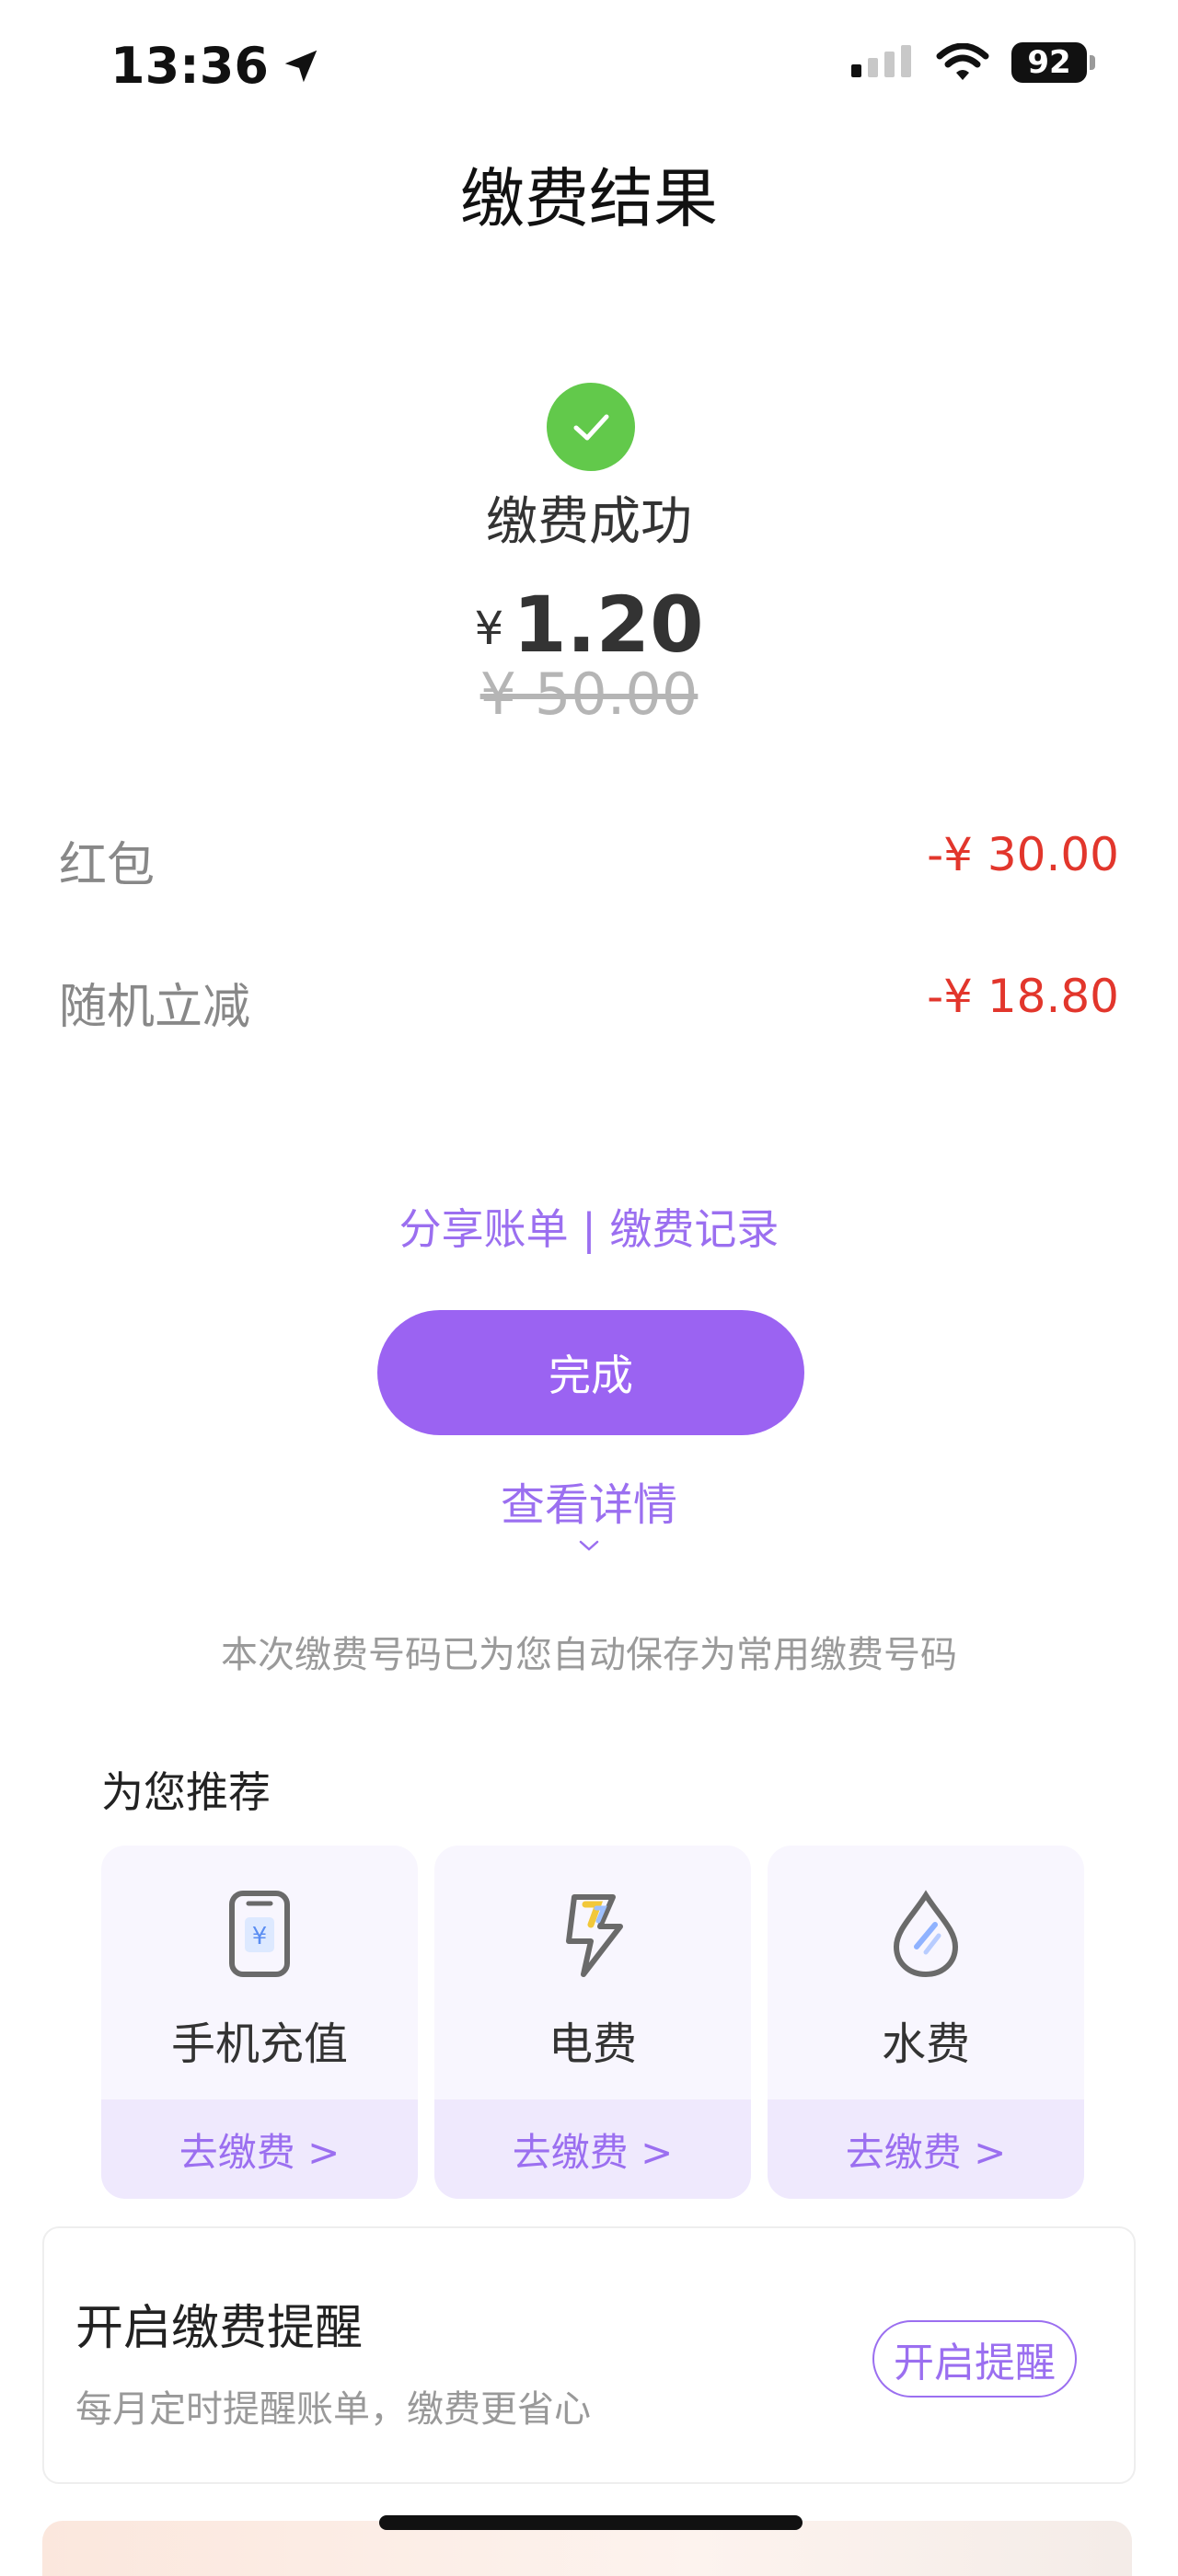 This screenshot has width=1178, height=2576. I want to click on water-drop-icon, so click(926, 1934).